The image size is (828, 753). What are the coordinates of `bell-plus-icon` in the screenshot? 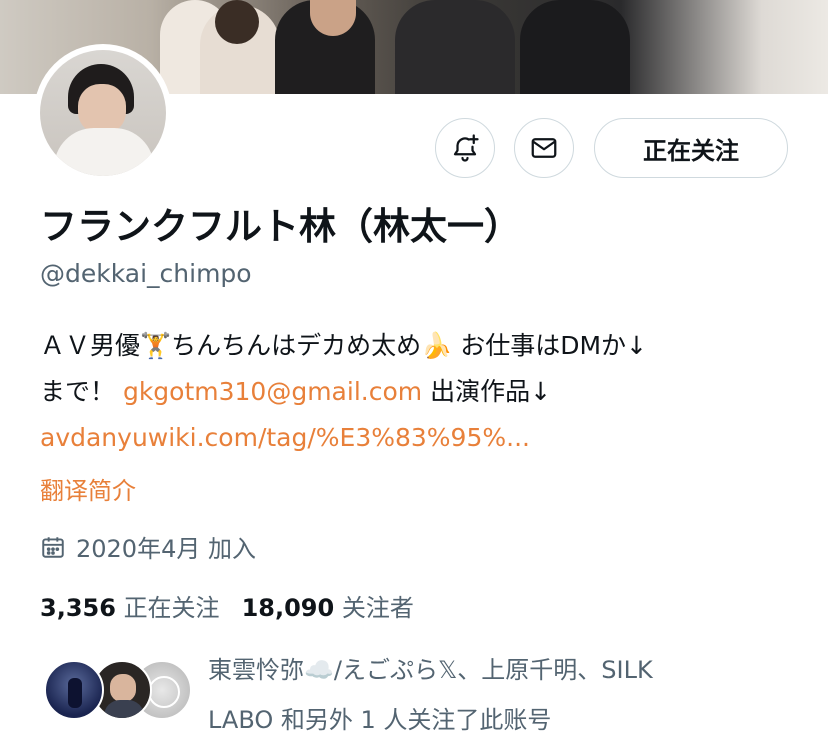 It's located at (466, 148).